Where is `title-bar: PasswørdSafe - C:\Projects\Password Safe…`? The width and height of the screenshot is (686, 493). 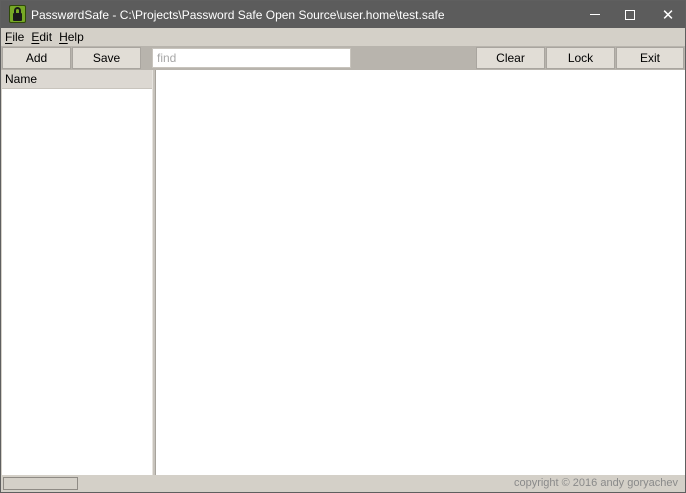 title-bar: PasswørdSafe - C:\Projects\Password Safe… is located at coordinates (343, 14).